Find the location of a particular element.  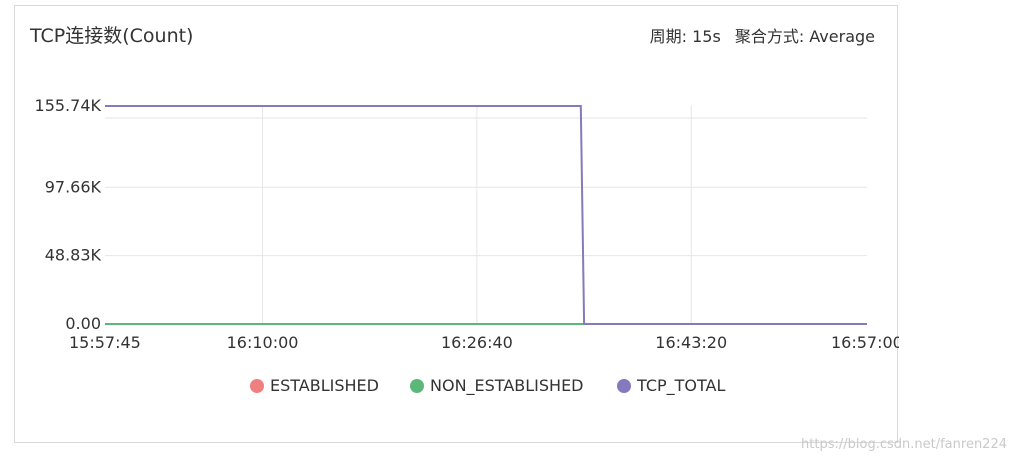

tcp-total-dot-icon is located at coordinates (624, 385).